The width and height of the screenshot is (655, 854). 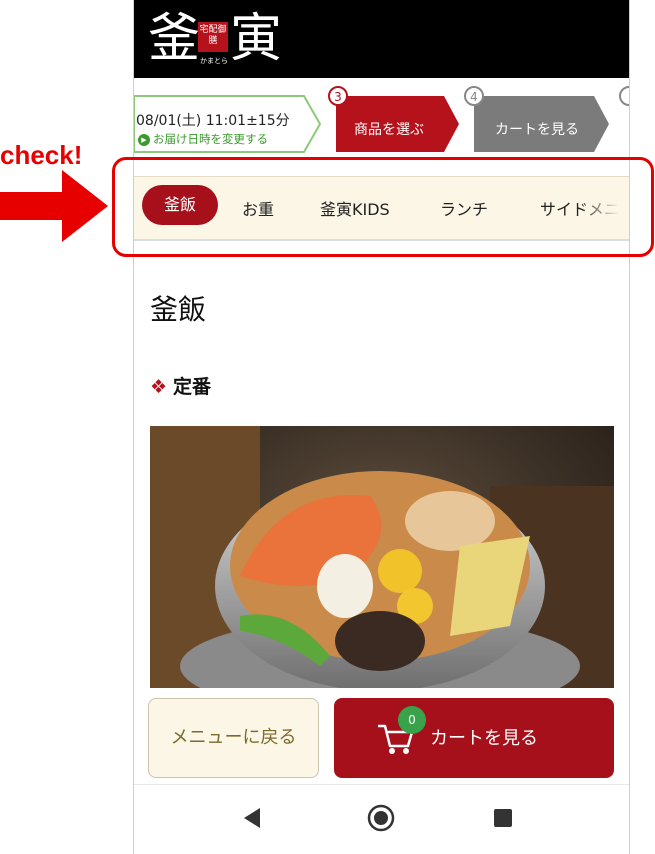 I want to click on section-label: 定番, so click(x=192, y=387).